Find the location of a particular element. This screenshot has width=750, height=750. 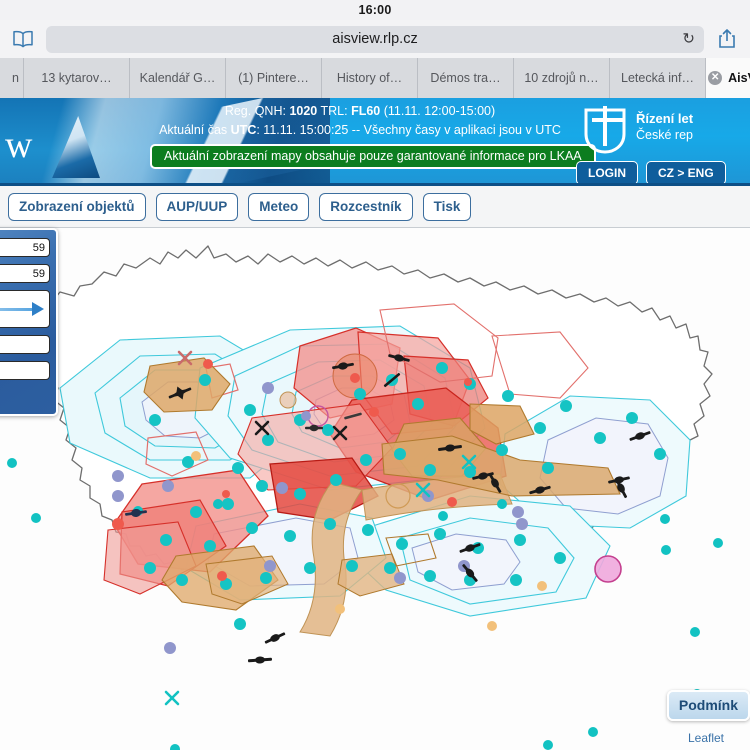

reload-icon: ↻ is located at coordinates (688, 39).